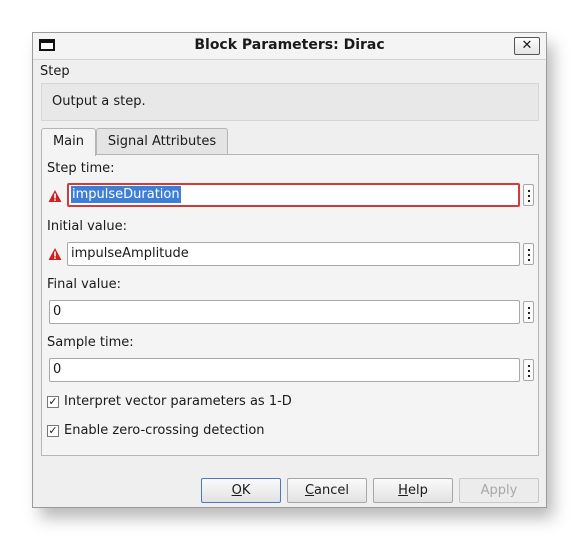  Describe the element at coordinates (236, 490) in the screenshot. I see `ok-mnemonic: O` at that location.